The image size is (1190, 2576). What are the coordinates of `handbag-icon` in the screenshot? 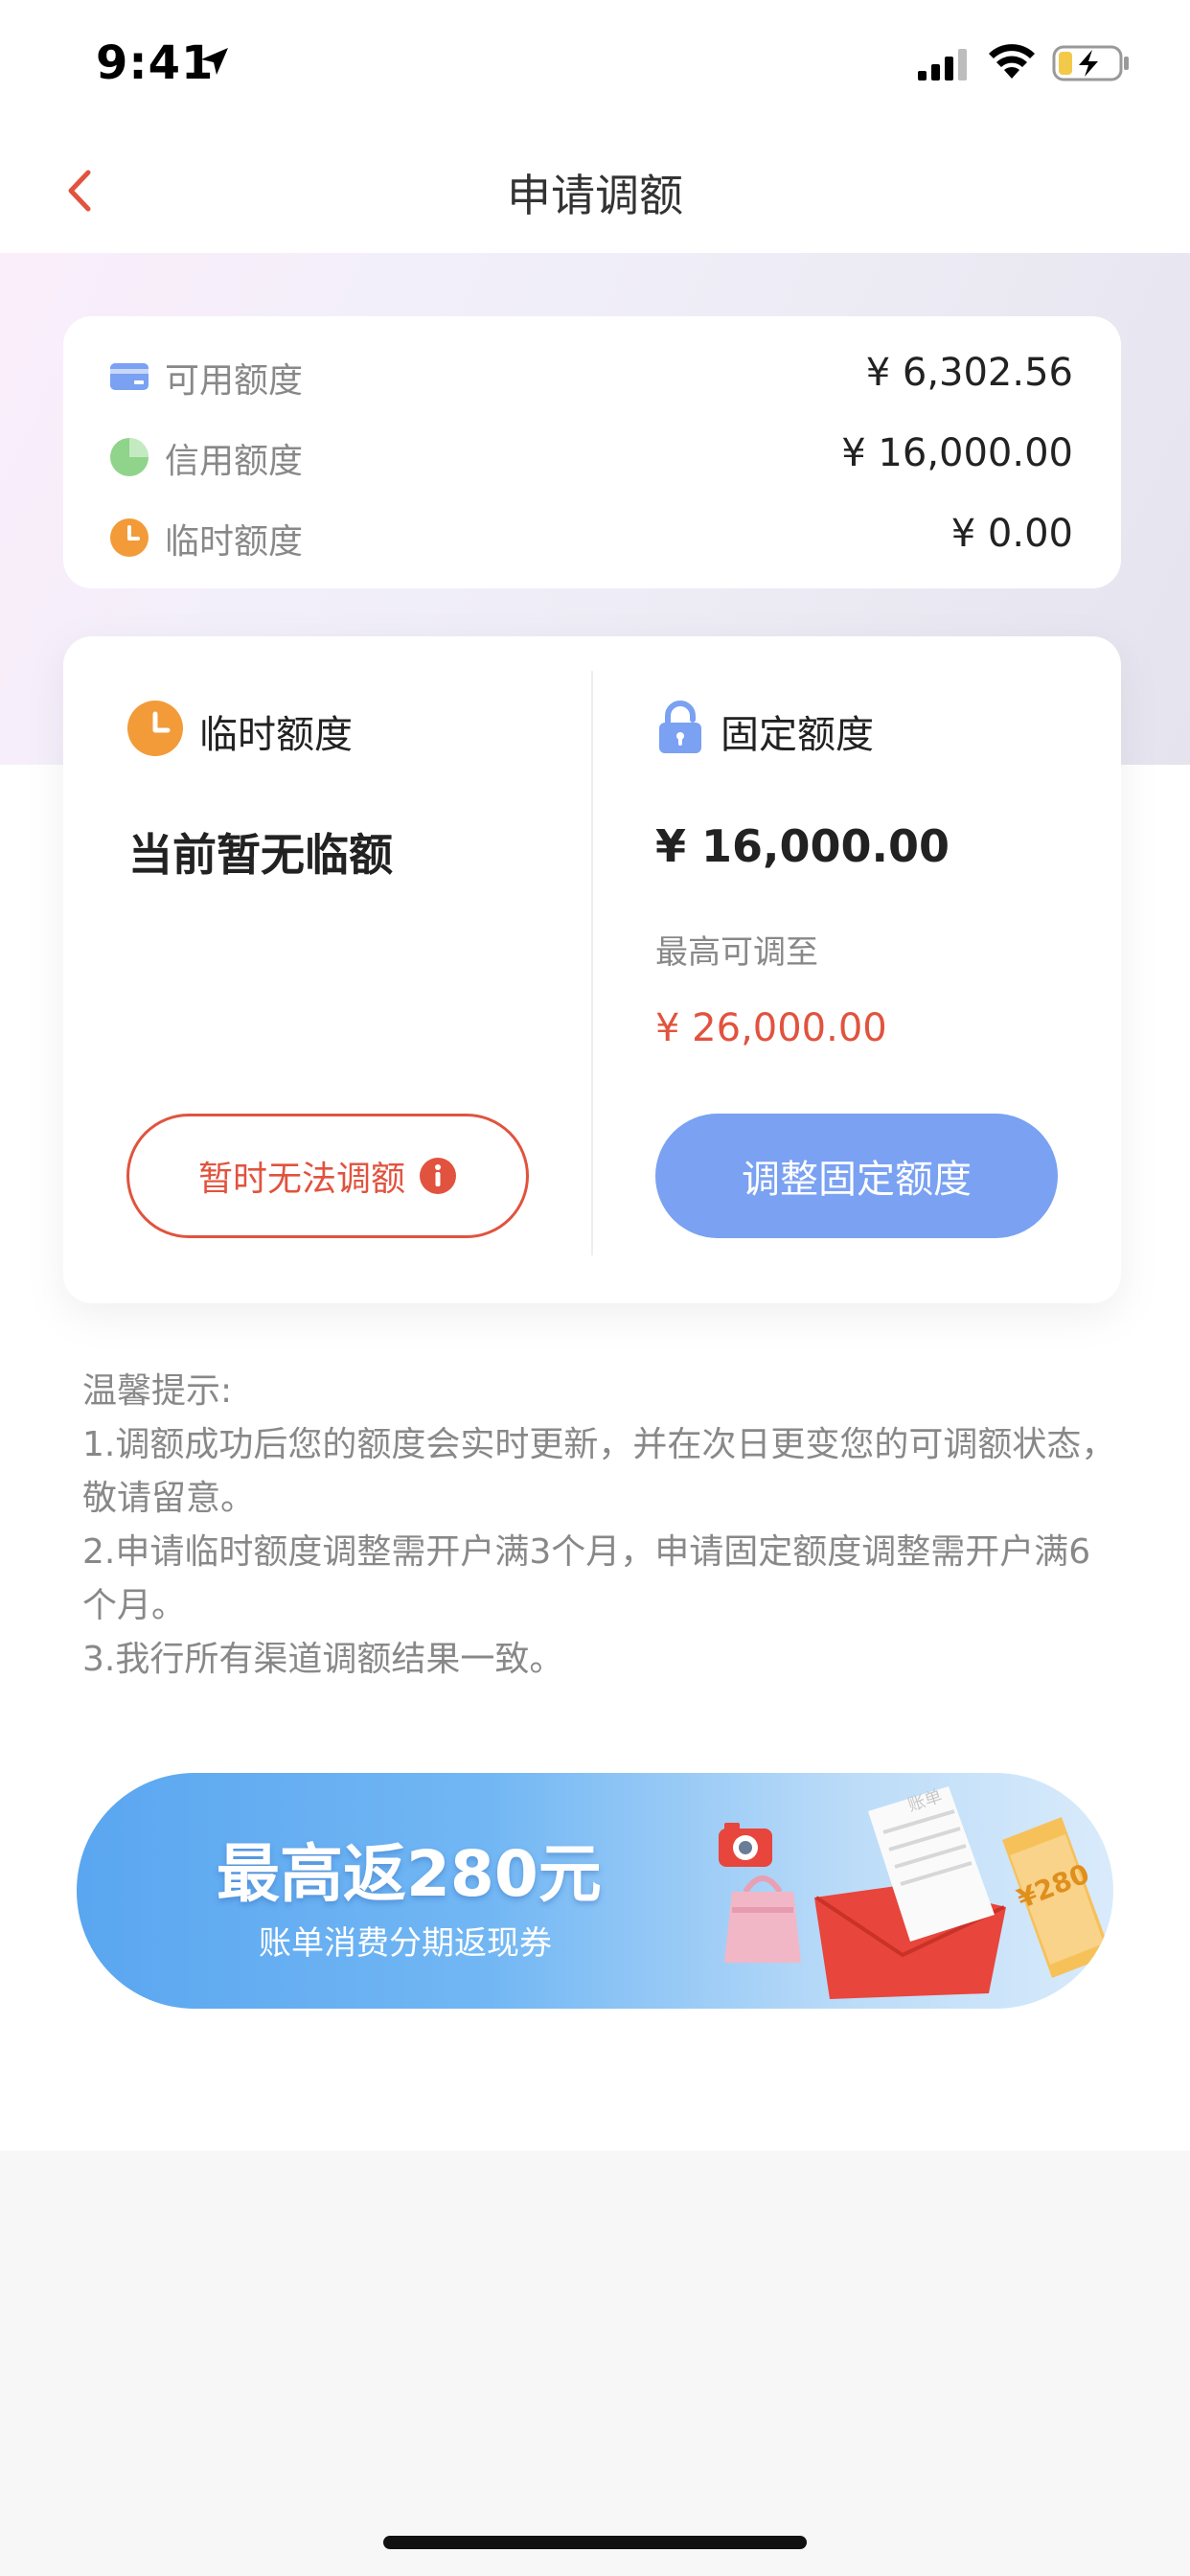 It's located at (763, 1919).